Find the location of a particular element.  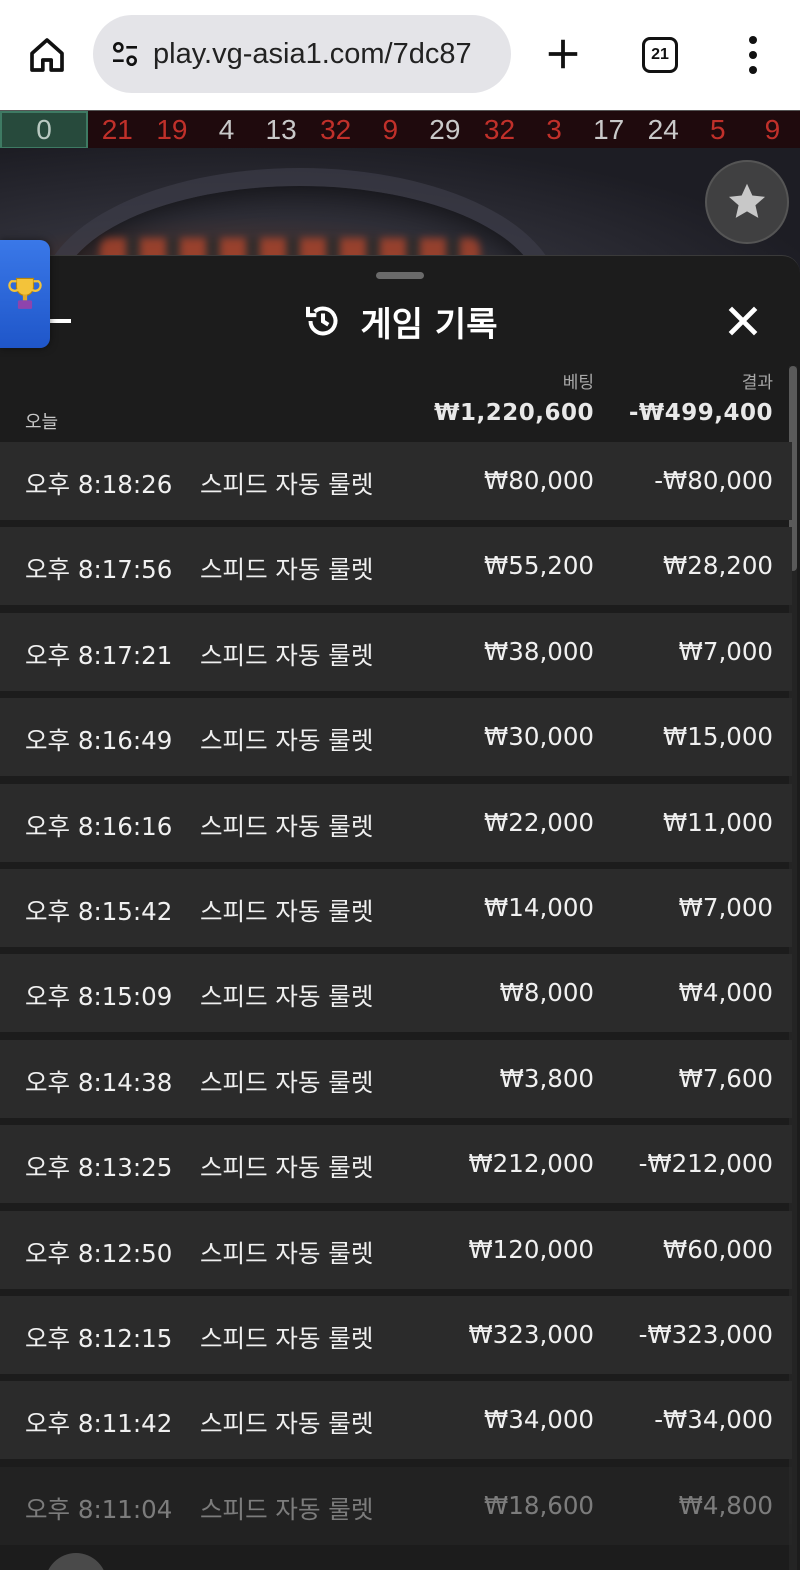

tab-count: 21 is located at coordinates (660, 54).